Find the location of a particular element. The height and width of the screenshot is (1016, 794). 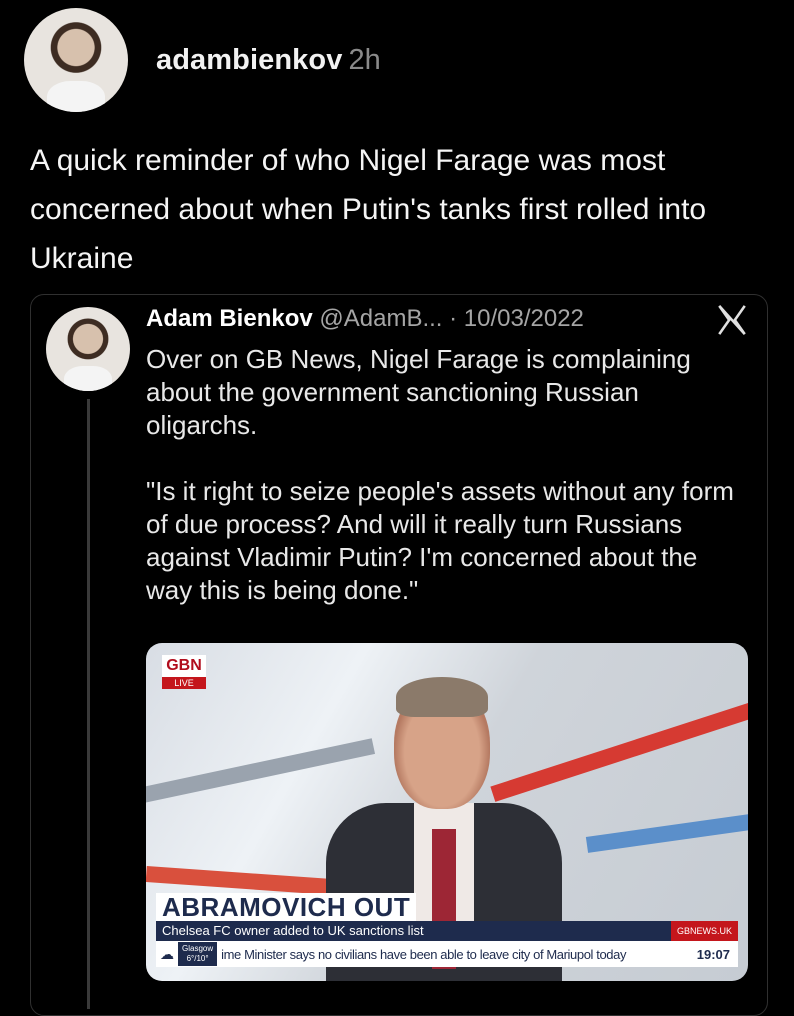

post-header: adambienkov 2h is located at coordinates (202, 60).